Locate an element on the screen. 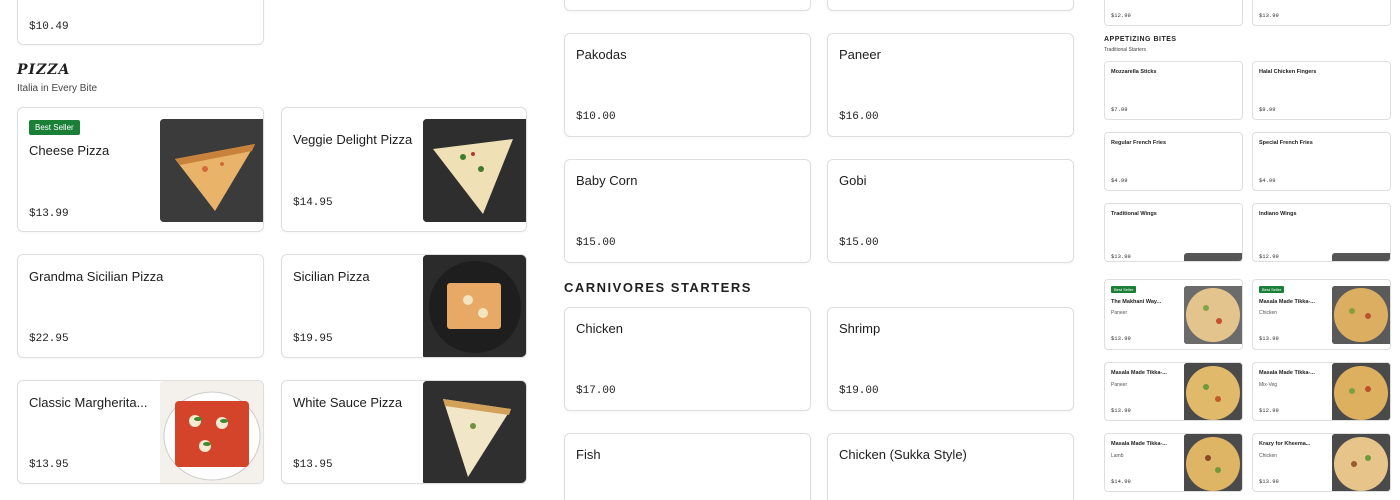 This screenshot has width=1400, height=500. menu-item-card: Veggie Delight Pizza $14.95 is located at coordinates (404, 169).